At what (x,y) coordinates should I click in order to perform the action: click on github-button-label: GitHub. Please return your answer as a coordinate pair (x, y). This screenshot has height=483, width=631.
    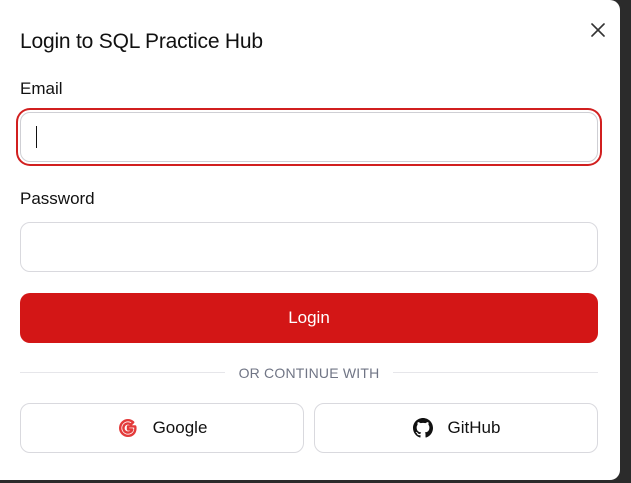
    Looking at the image, I should click on (474, 427).